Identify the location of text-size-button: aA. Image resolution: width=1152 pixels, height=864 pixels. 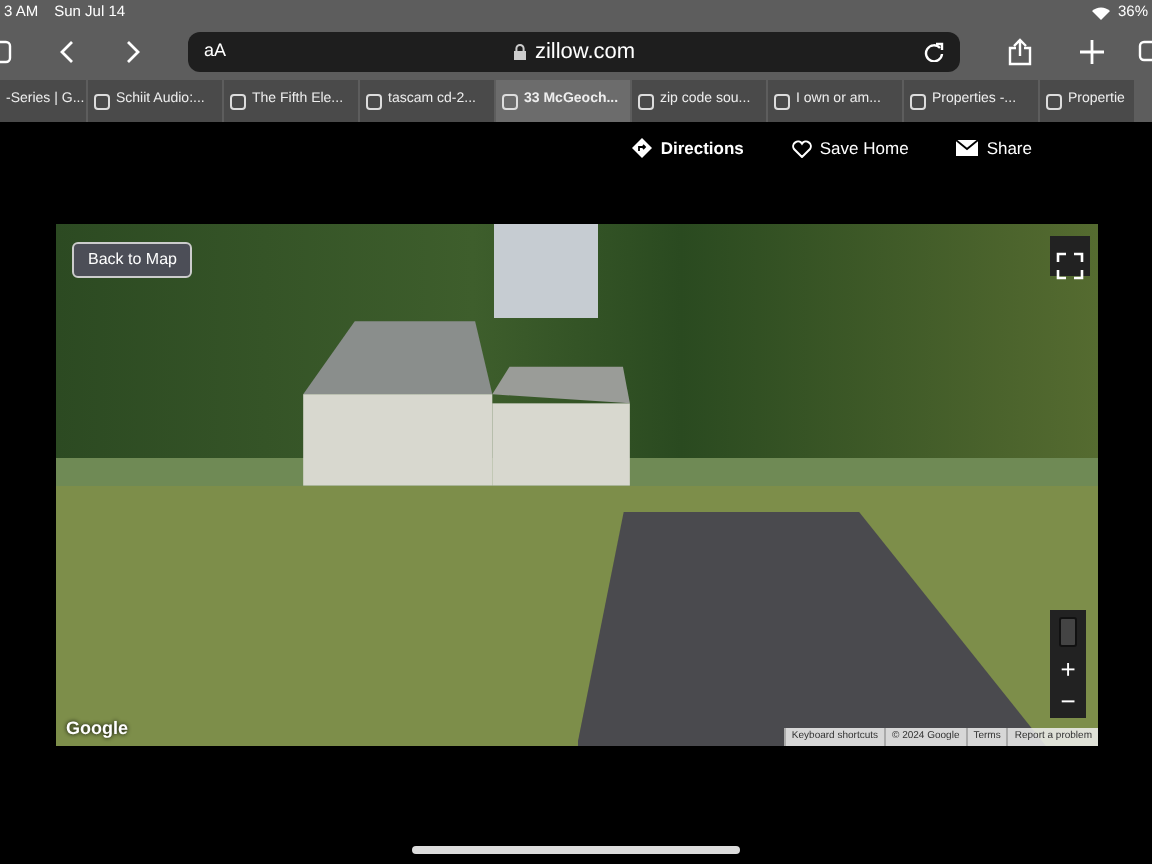
(215, 52).